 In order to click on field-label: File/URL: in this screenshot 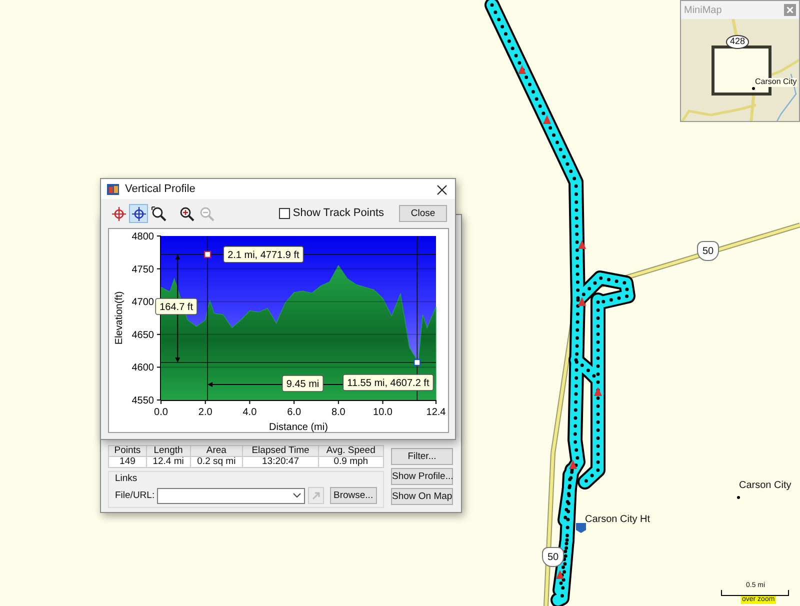, I will do `click(135, 496)`.